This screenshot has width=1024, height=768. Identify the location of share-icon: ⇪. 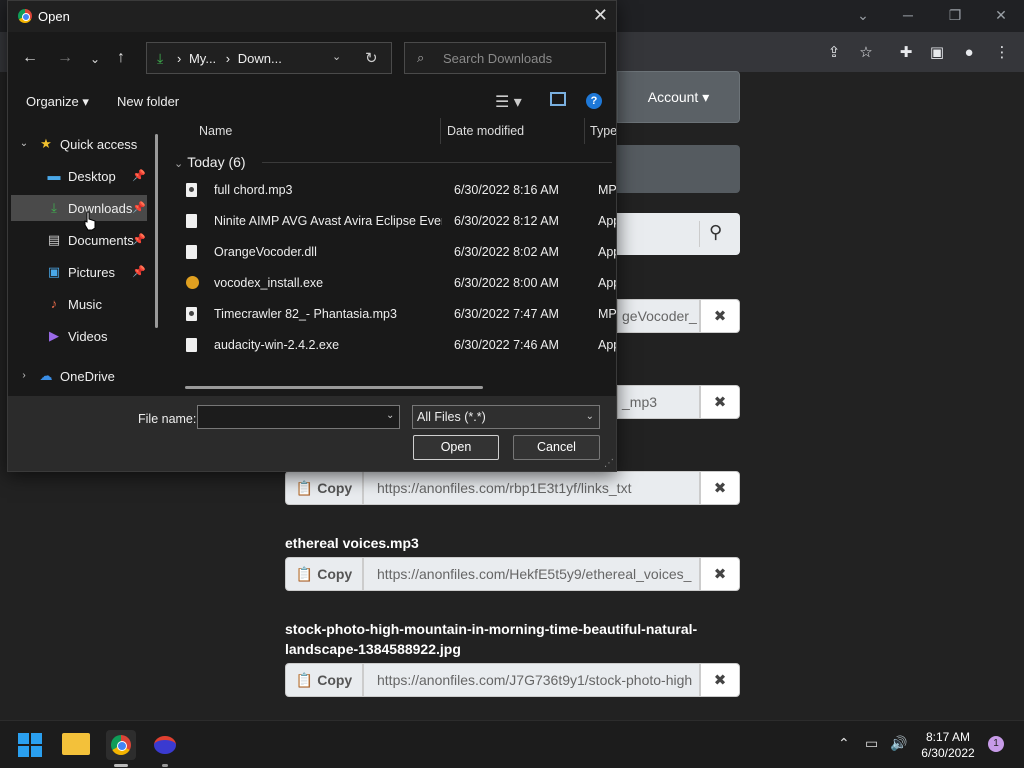
(834, 53).